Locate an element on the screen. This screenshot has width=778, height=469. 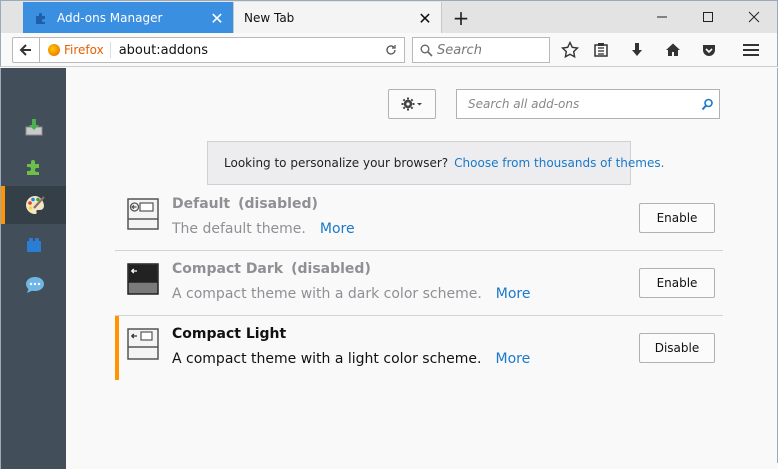
addon-name: Compact Dark (disabled) is located at coordinates (271, 269).